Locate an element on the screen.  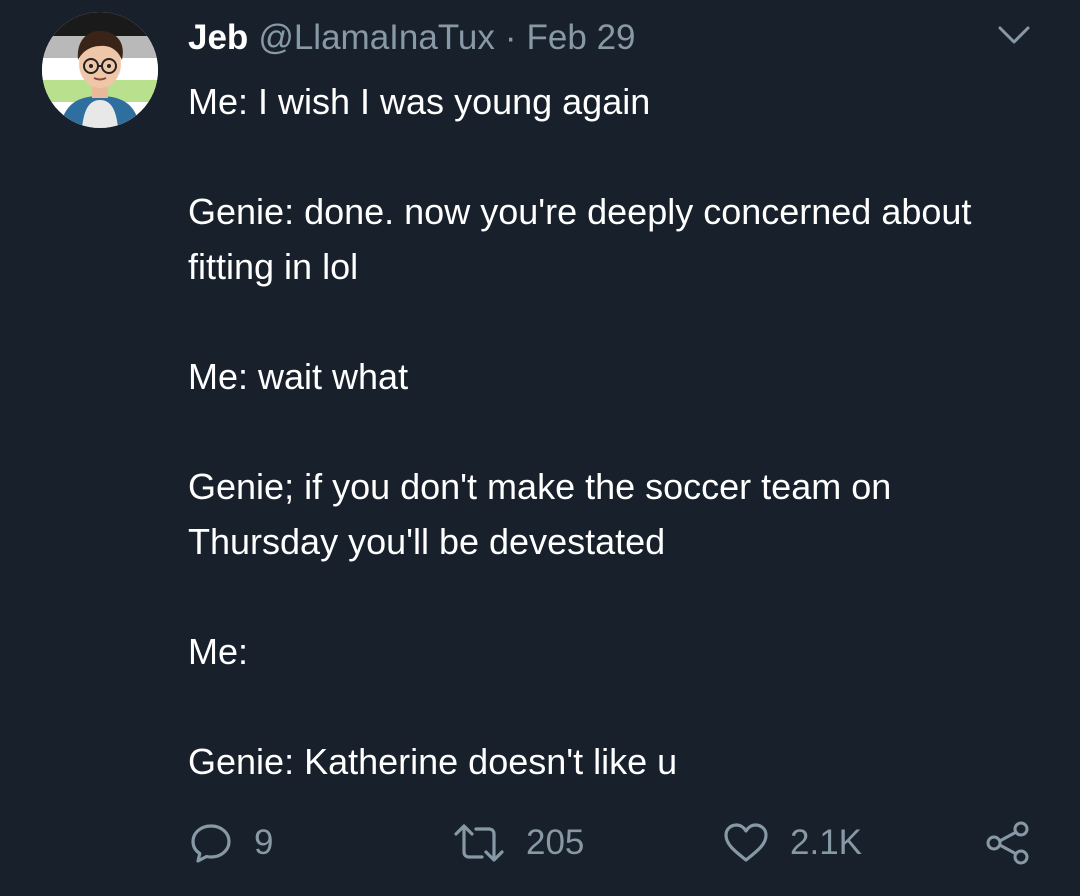
avatar is located at coordinates (100, 70).